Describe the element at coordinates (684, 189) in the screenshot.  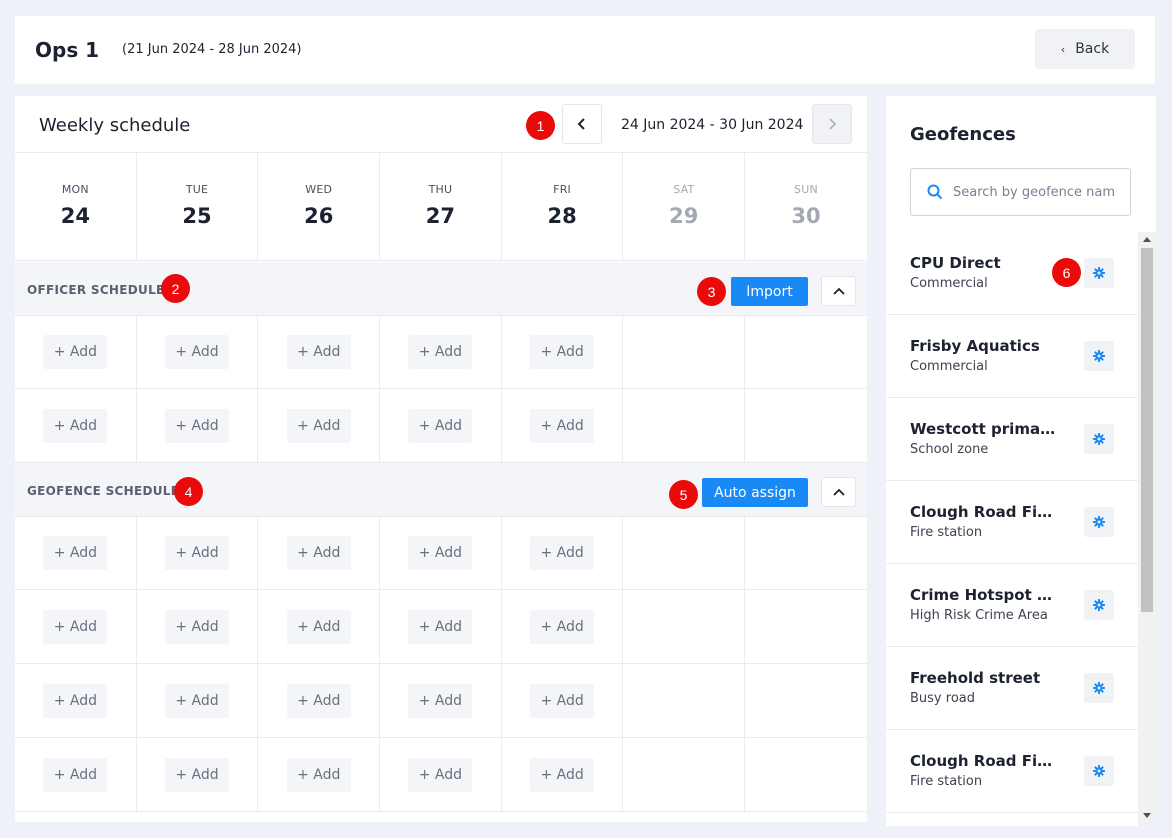
I see `day-name: SAT` at that location.